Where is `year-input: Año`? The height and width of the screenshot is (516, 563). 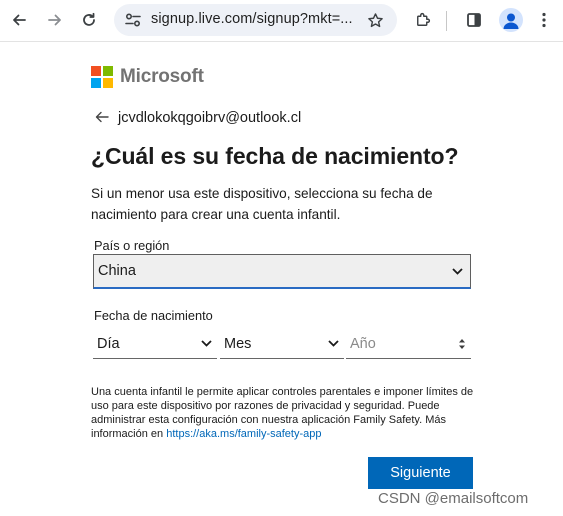
year-input: Año is located at coordinates (408, 344).